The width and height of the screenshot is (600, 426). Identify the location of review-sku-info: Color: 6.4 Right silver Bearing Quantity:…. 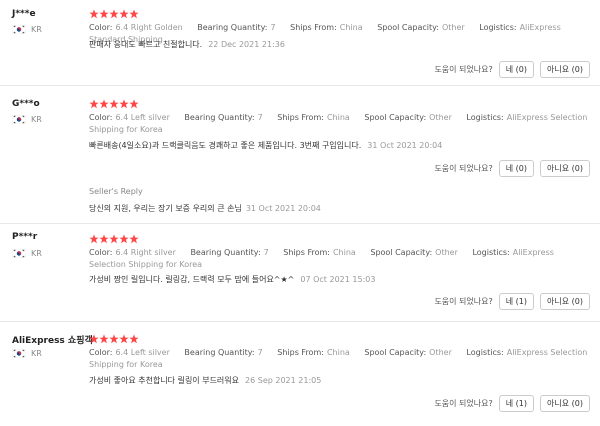
(339, 259).